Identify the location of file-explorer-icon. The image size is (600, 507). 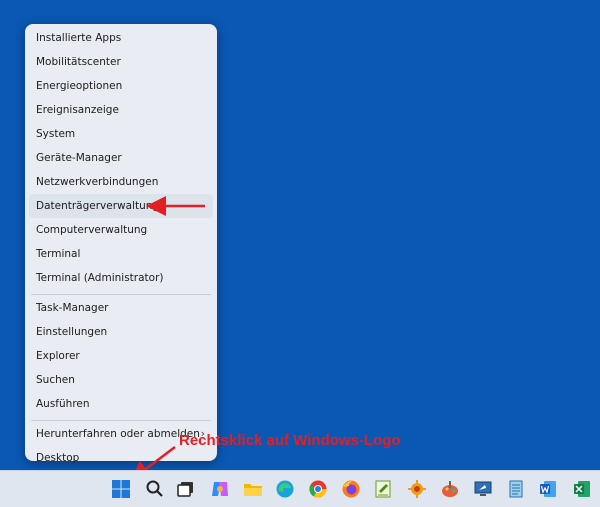
(253, 489).